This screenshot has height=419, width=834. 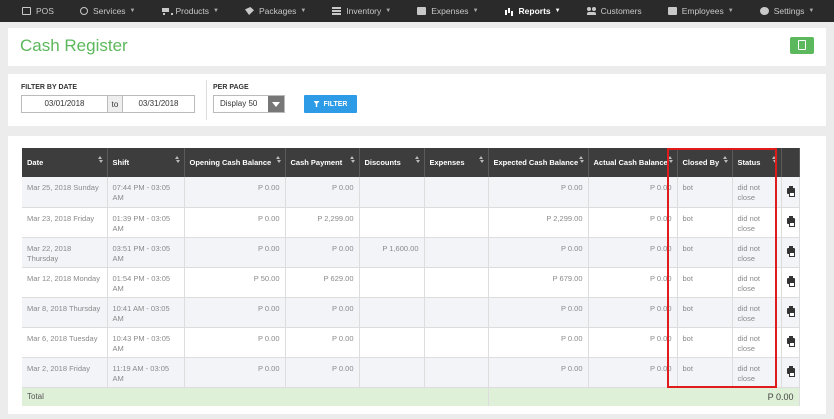 What do you see at coordinates (644, 396) in the screenshot?
I see `total-amount: P 0.00` at bounding box center [644, 396].